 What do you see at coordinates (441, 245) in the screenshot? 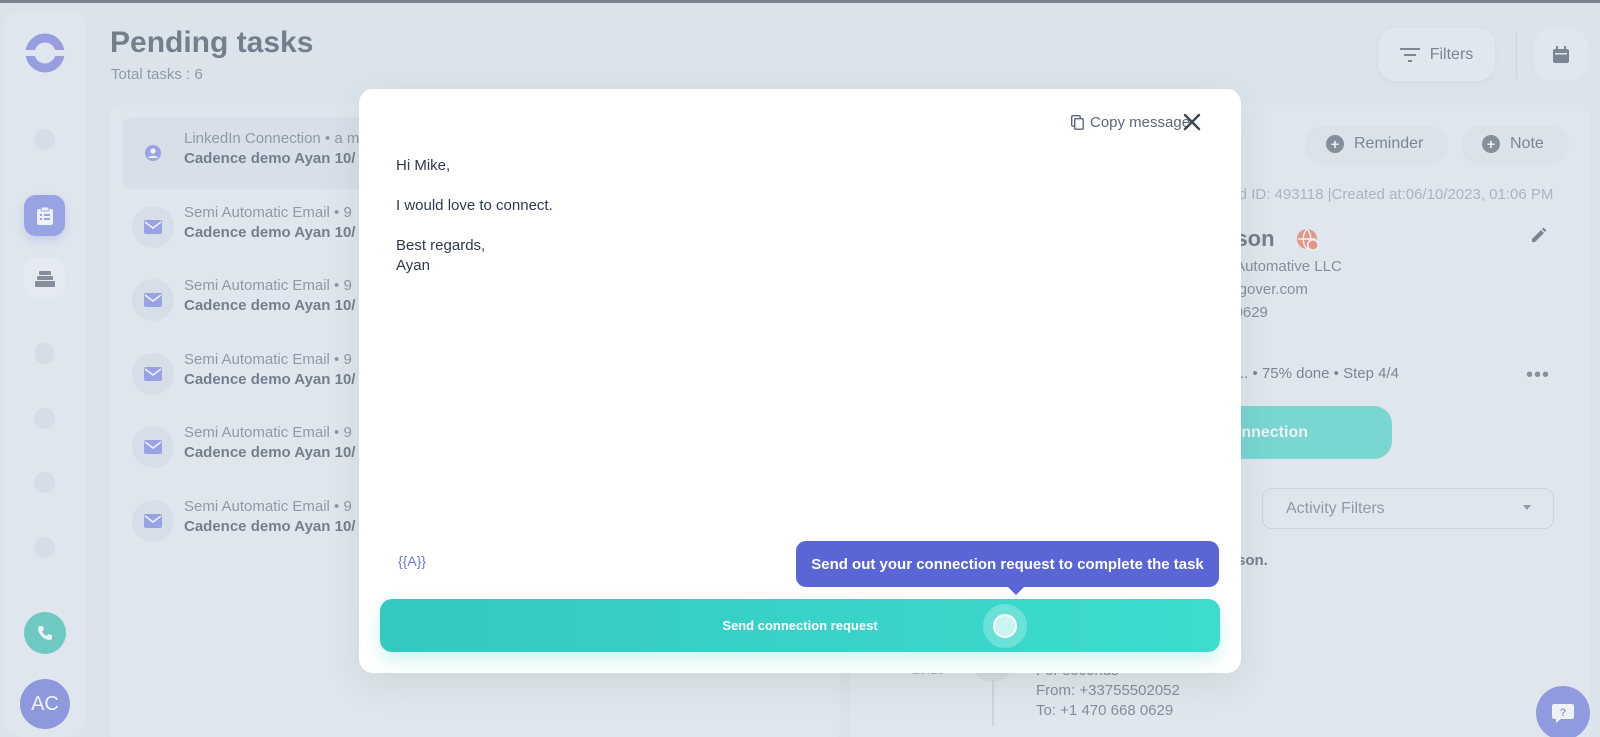
I see `message-line: Best regards,` at bounding box center [441, 245].